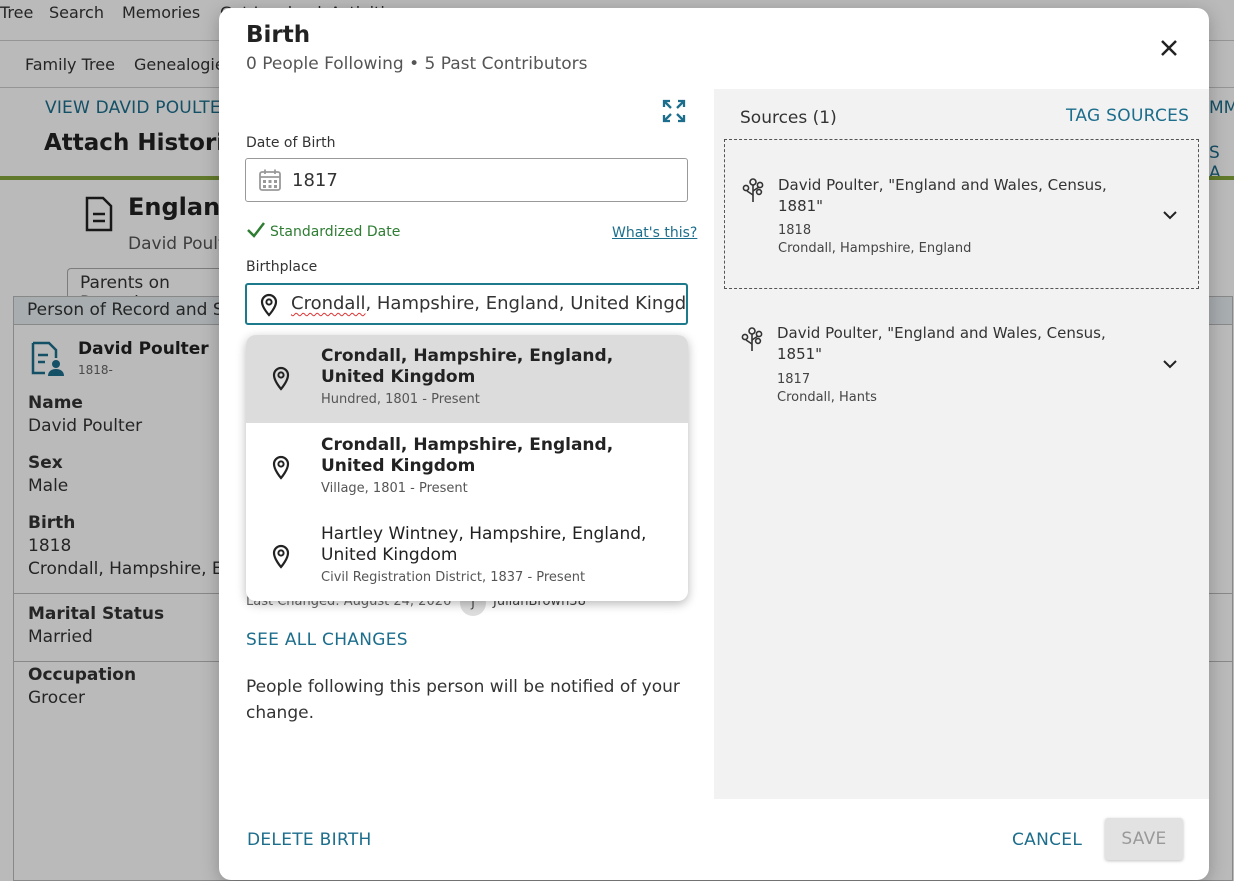  Describe the element at coordinates (482, 180) in the screenshot. I see `date-of-birth-input` at that location.